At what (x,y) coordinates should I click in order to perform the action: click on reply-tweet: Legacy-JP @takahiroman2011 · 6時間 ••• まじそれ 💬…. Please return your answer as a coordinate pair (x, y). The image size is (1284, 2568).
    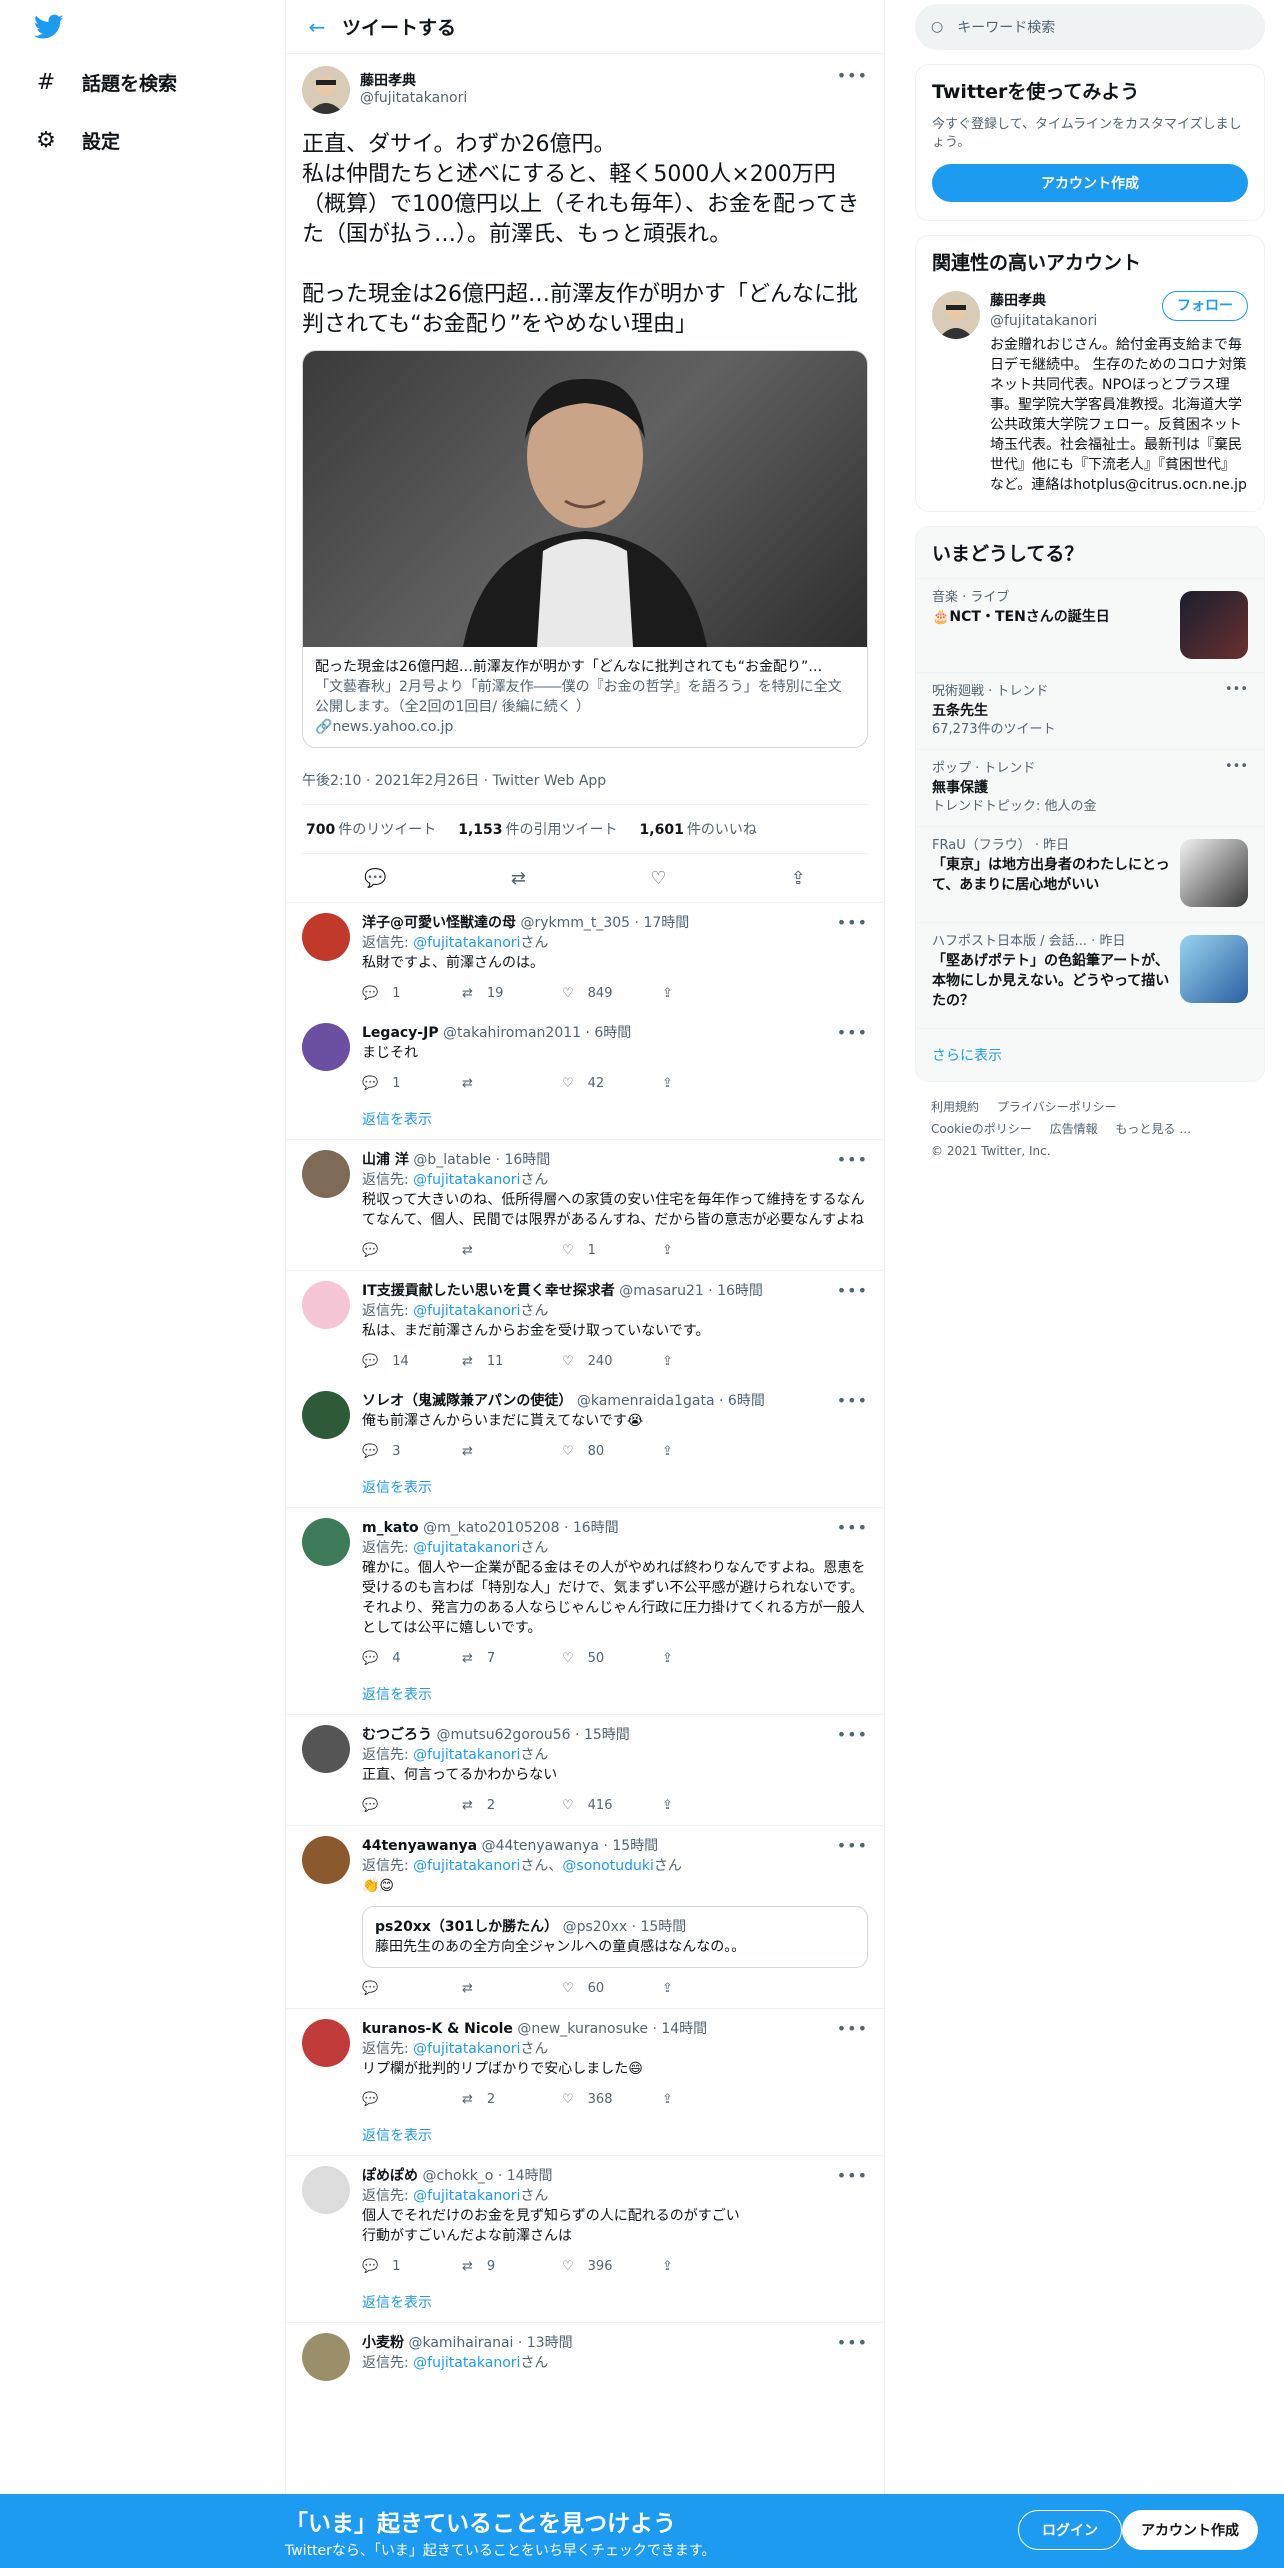
    Looking at the image, I should click on (585, 1058).